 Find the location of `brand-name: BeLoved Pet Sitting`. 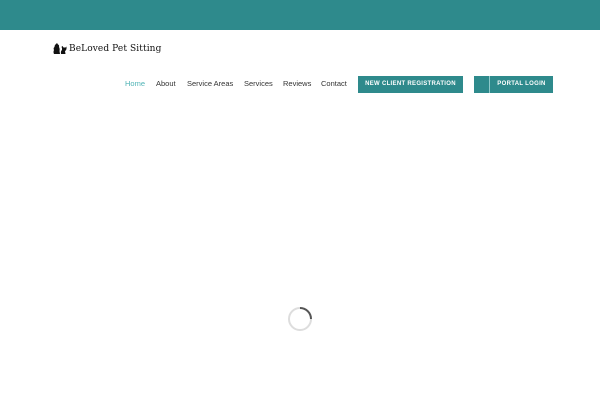

brand-name: BeLoved Pet Sitting is located at coordinates (115, 49).